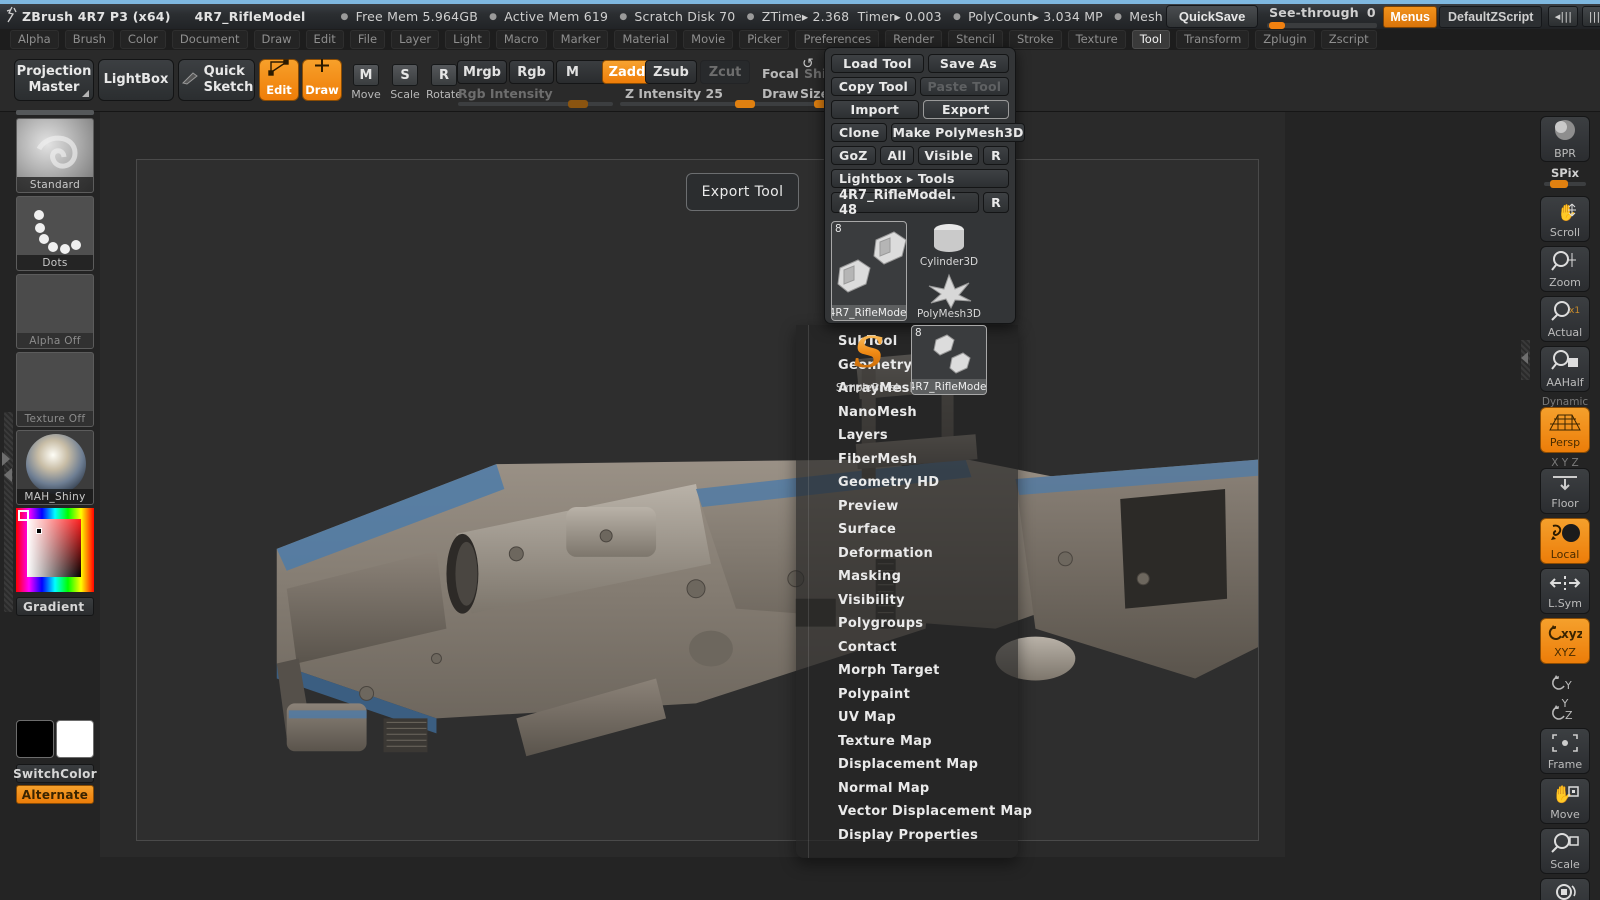 This screenshot has height=900, width=1600. I want to click on right-button-scale: Scale, so click(1565, 851).